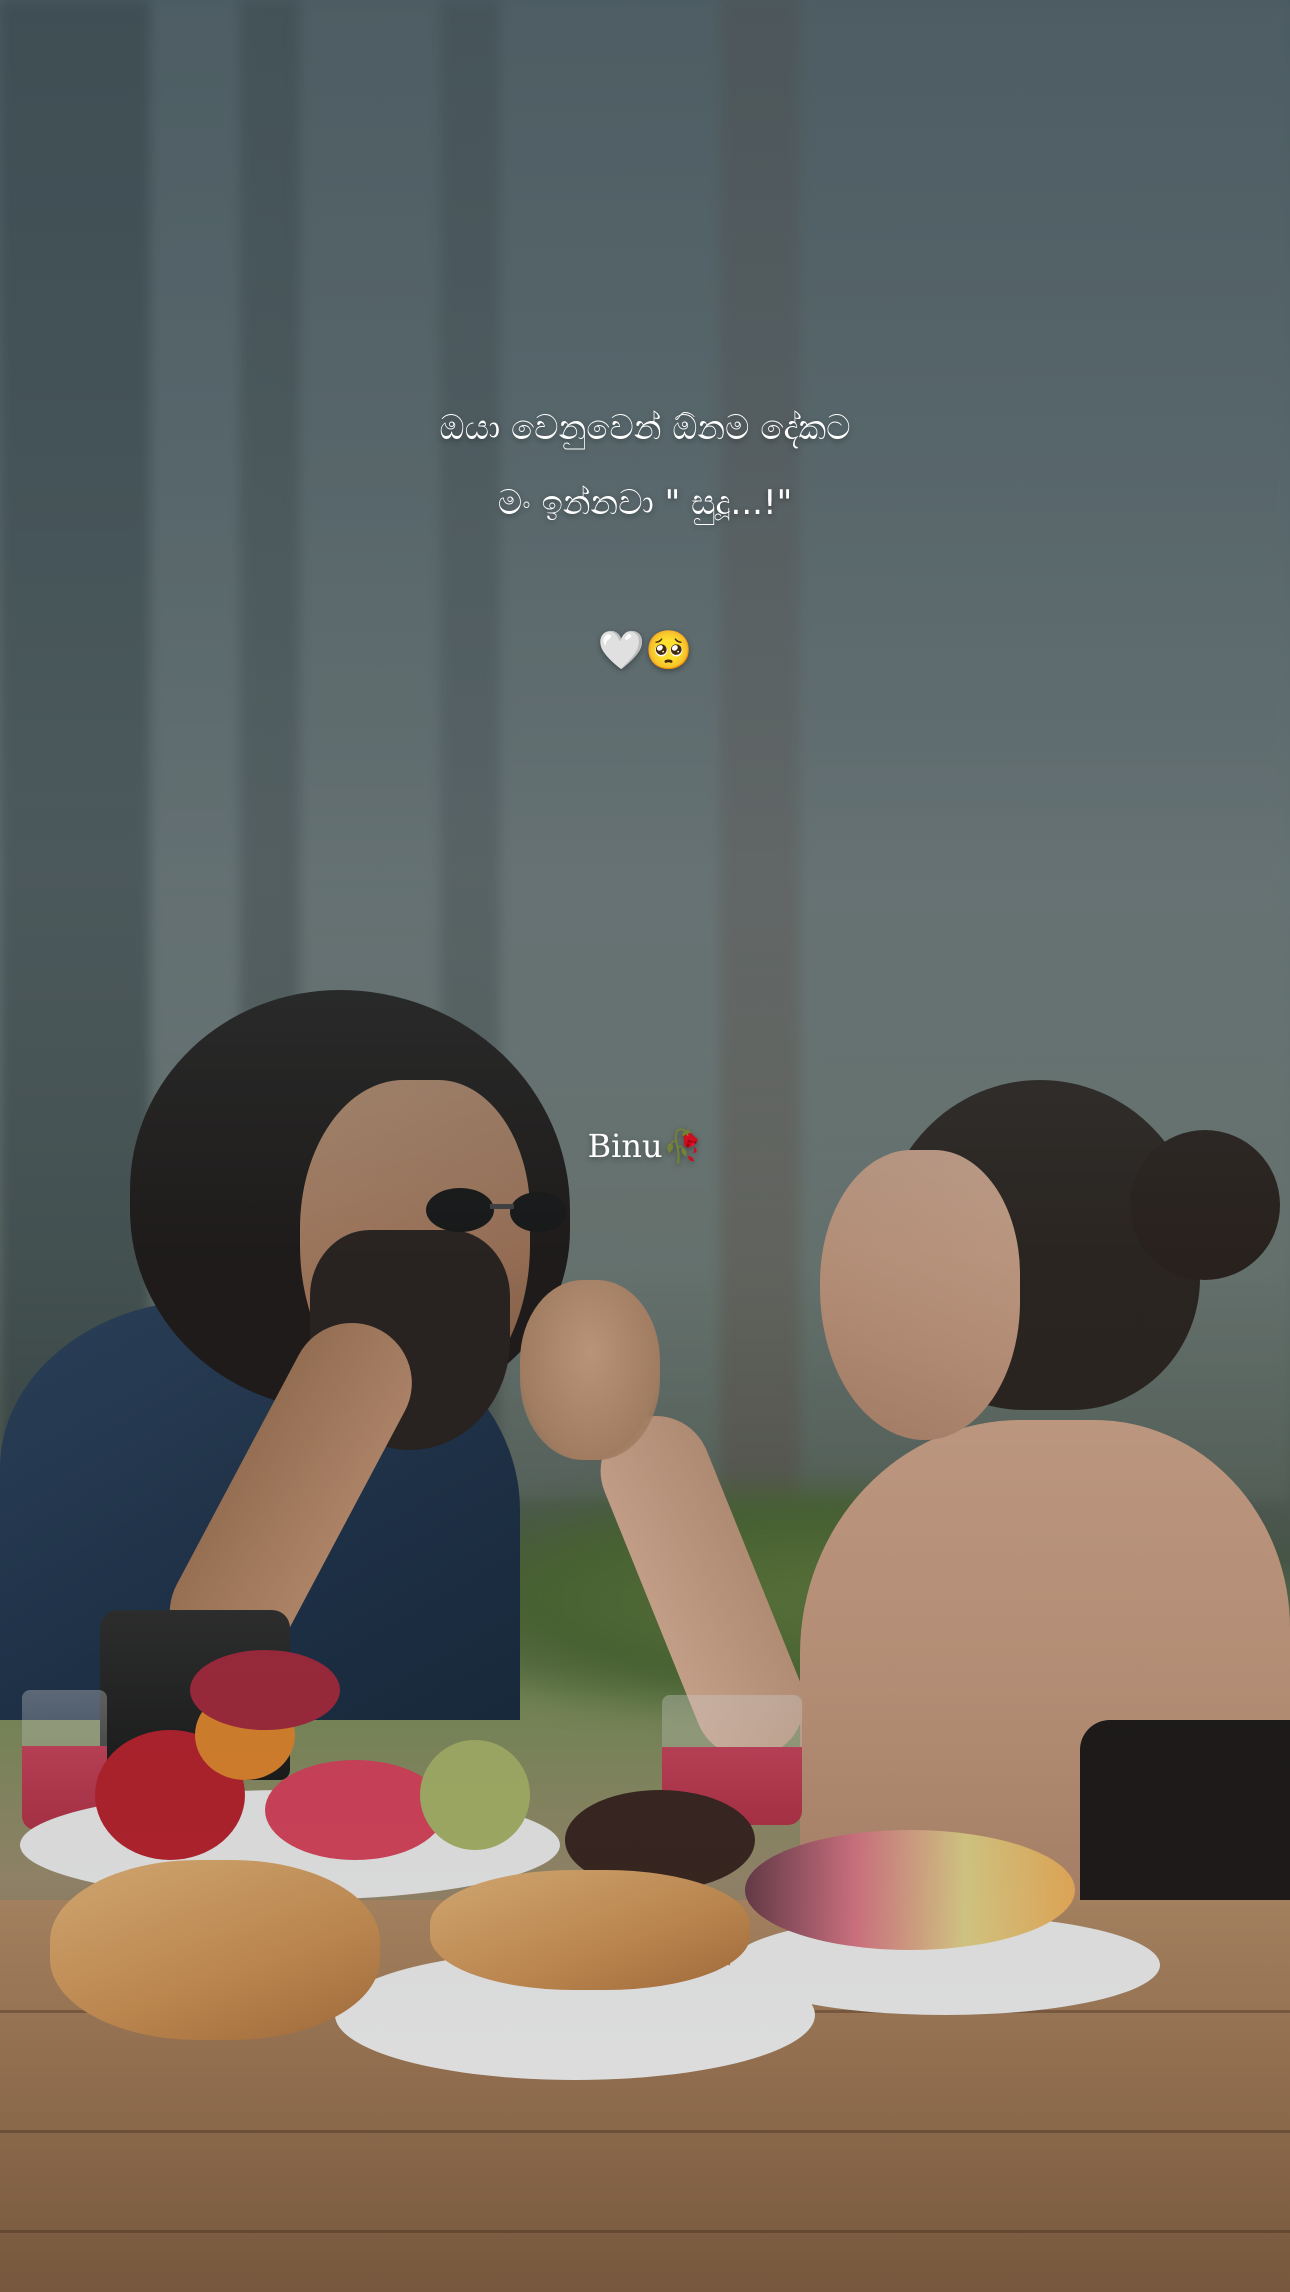 The height and width of the screenshot is (2292, 1290). Describe the element at coordinates (625, 1146) in the screenshot. I see `signature-name: Binu` at that location.